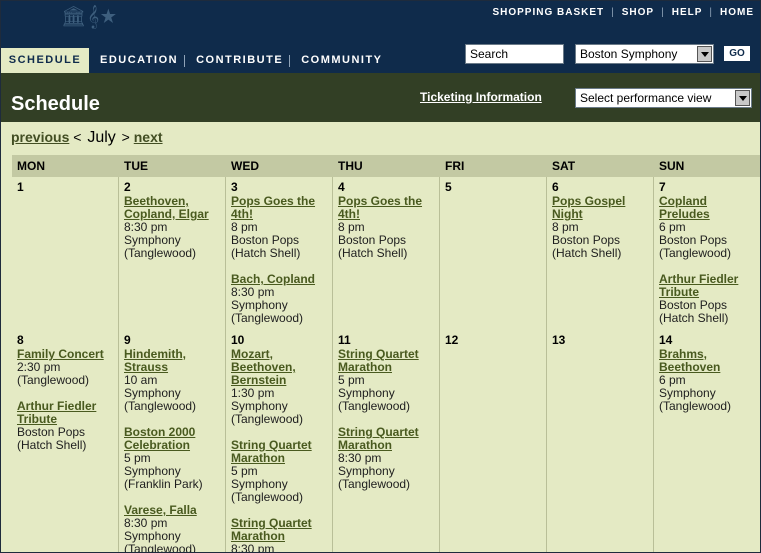 This screenshot has width=761, height=553. Describe the element at coordinates (737, 53) in the screenshot. I see `go-button: GO` at that location.